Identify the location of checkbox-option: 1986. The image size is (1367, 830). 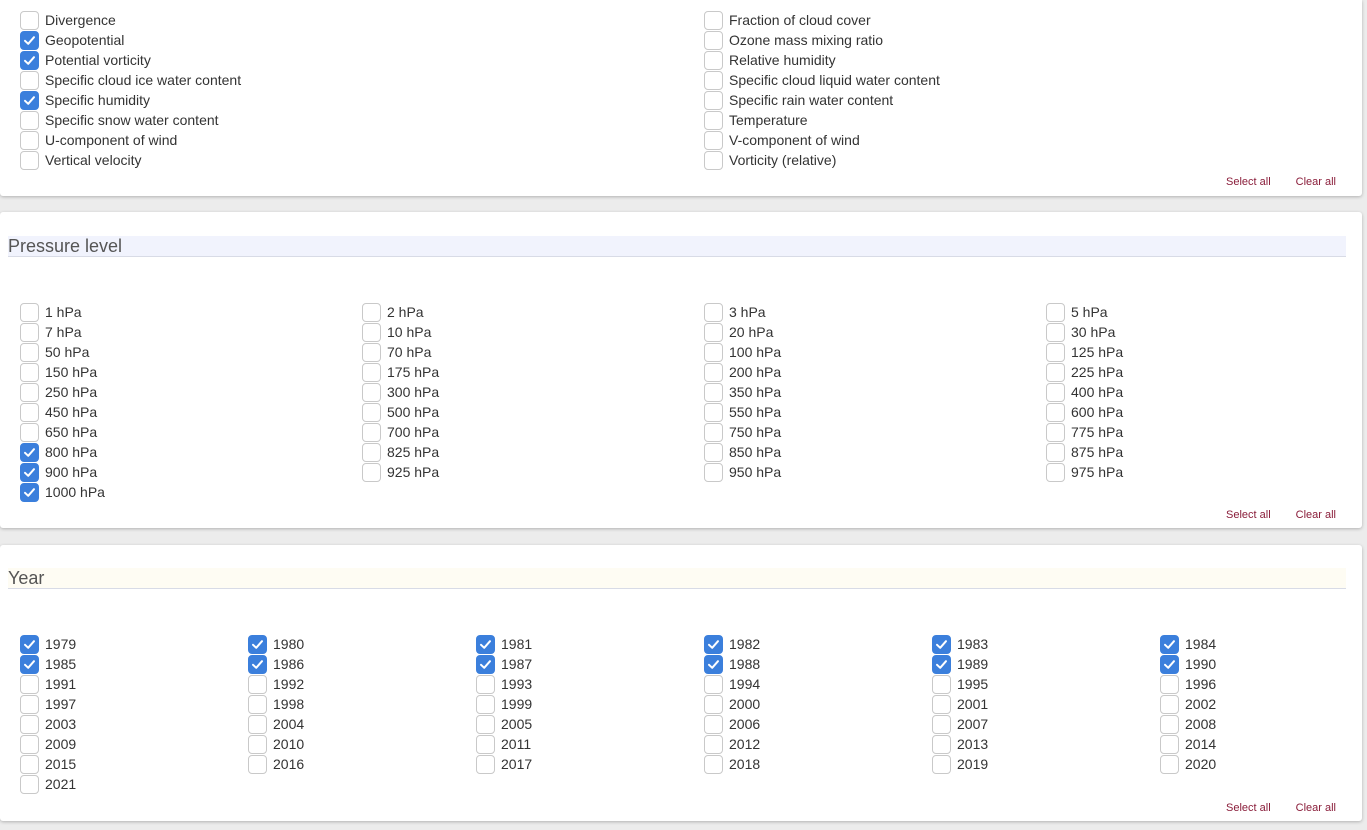
(362, 664).